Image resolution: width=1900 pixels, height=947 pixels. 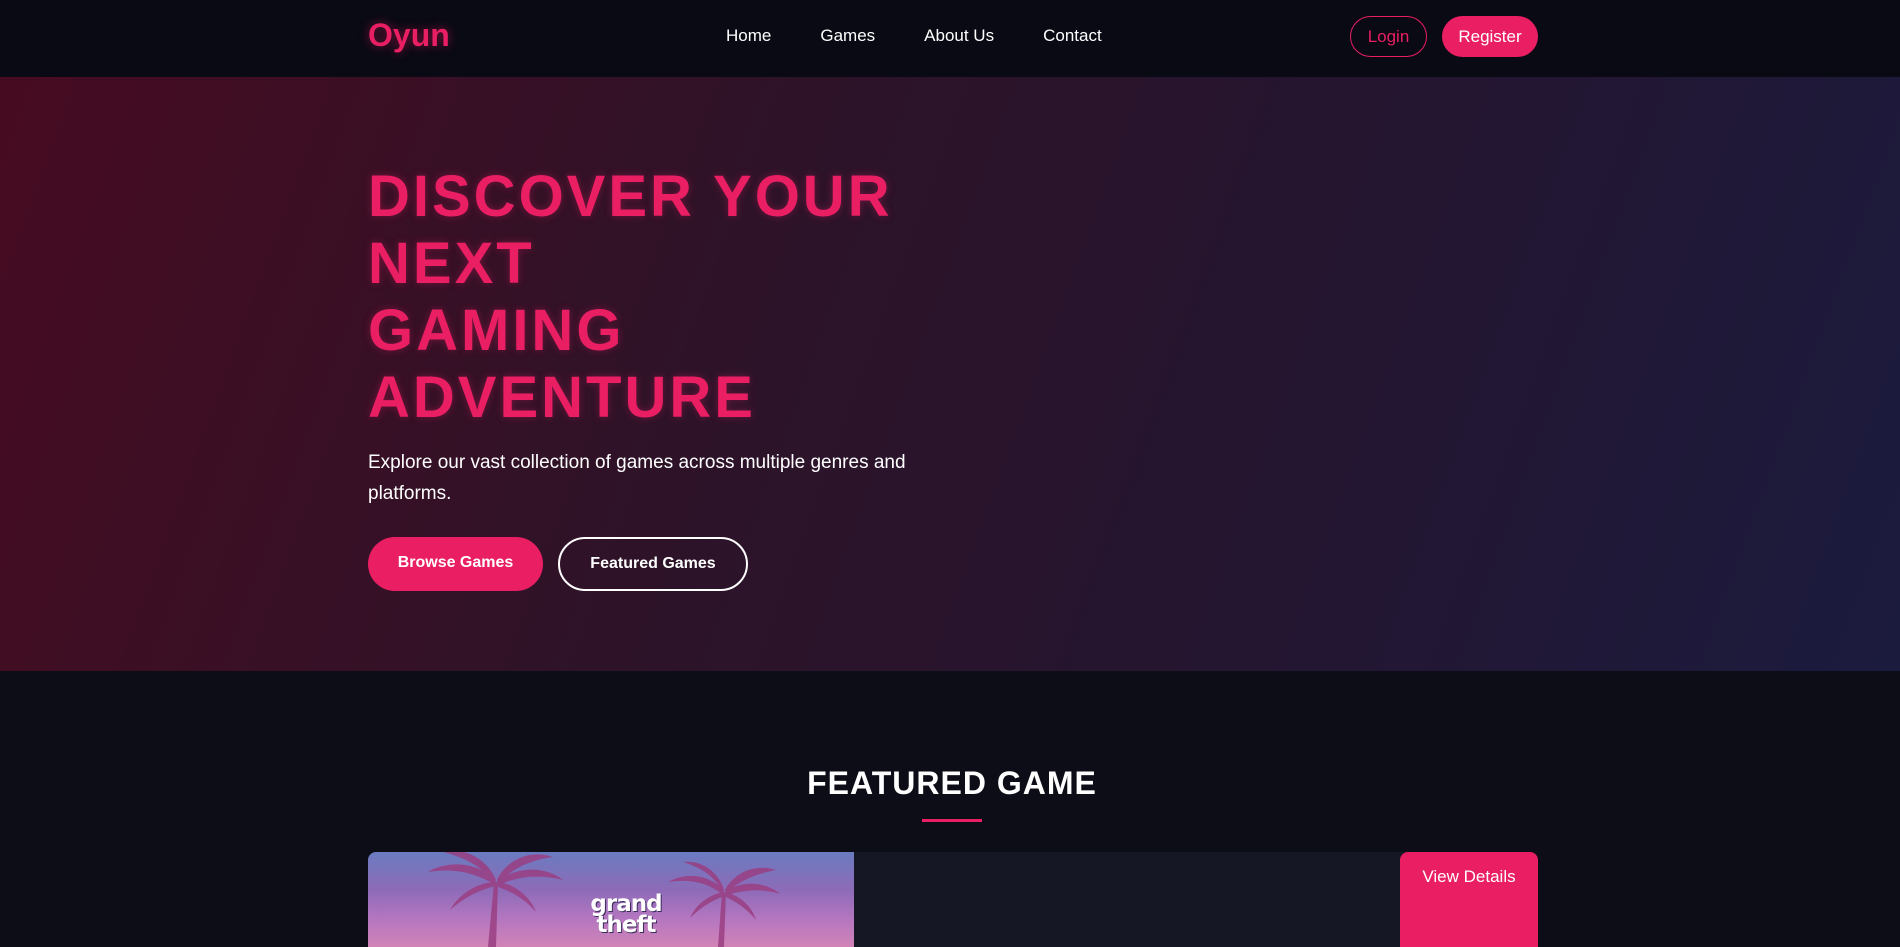 I want to click on featured-game-card: grand theft, so click(x=953, y=899).